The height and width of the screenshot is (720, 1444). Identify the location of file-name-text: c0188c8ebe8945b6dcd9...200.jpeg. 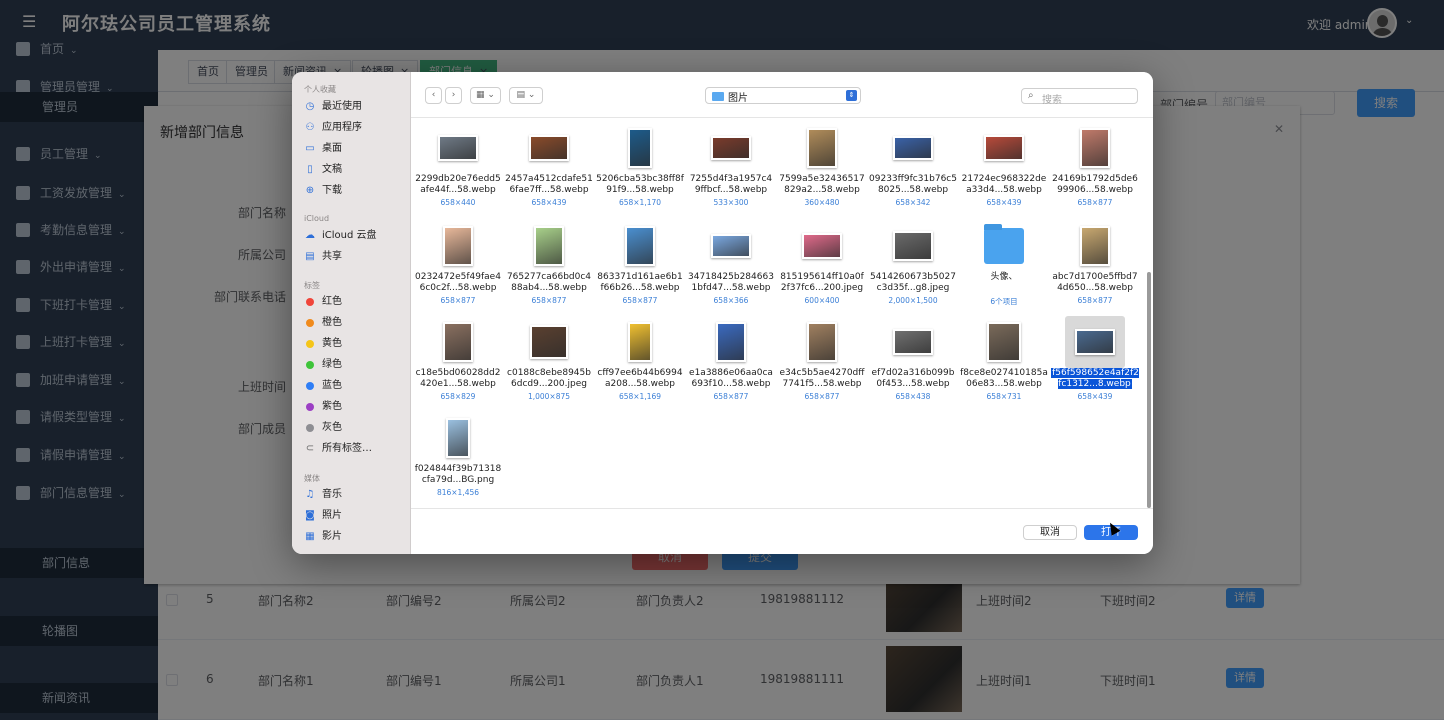
(549, 378).